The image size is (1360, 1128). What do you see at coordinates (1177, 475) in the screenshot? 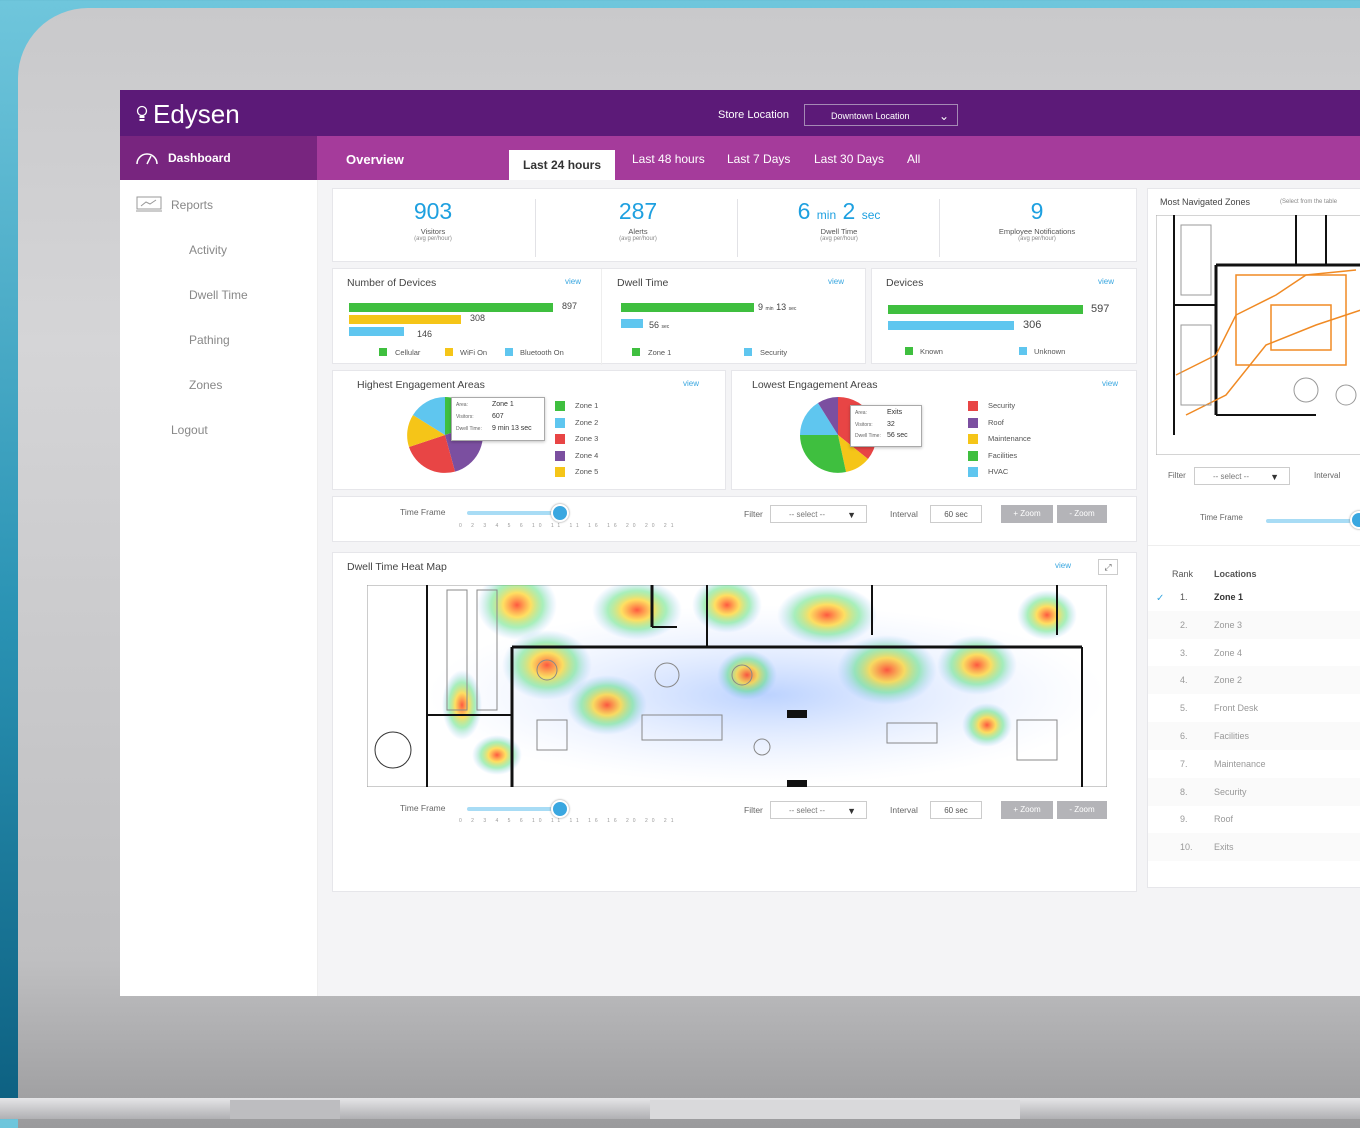
I see `filter-label: Filter` at bounding box center [1177, 475].